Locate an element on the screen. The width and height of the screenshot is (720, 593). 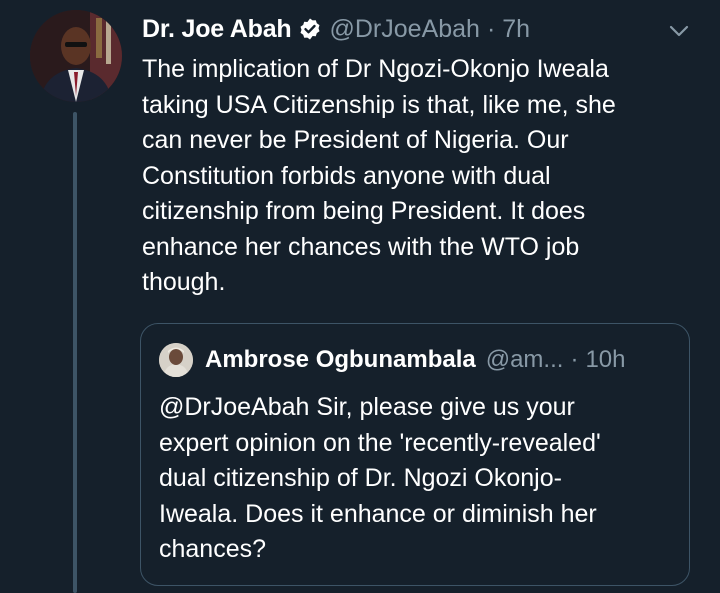
quoted-tweet-header: Ambrose Ogbunambala @am... · 10h is located at coordinates (415, 360).